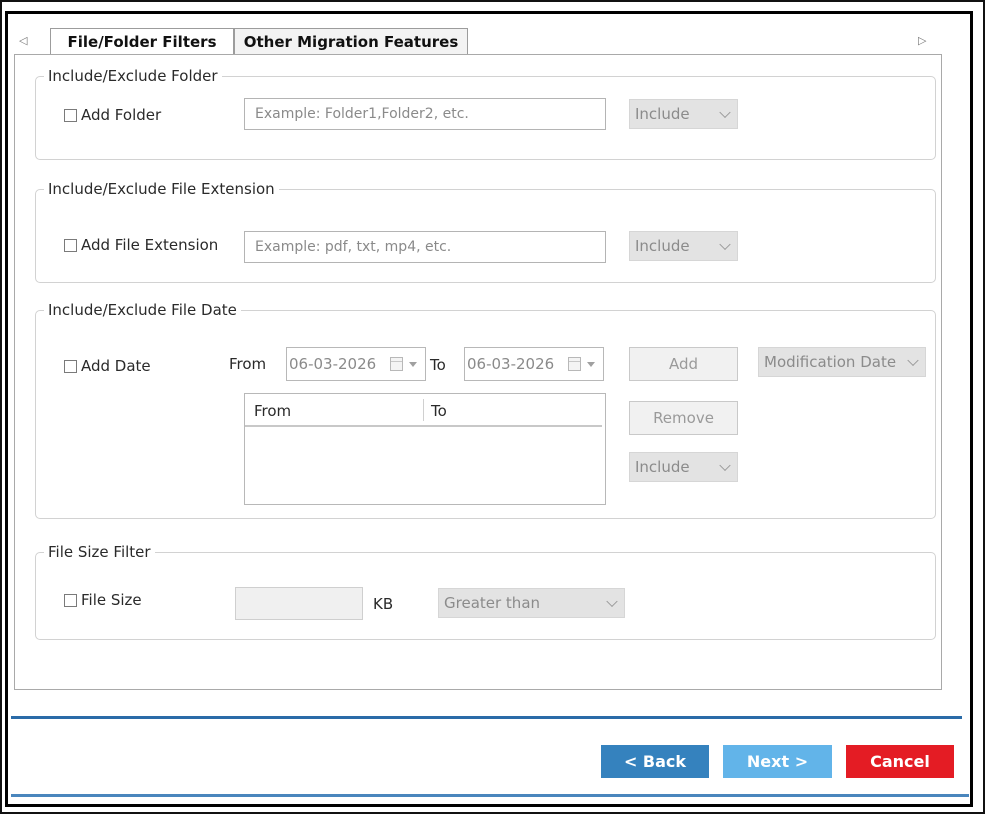 Image resolution: width=985 pixels, height=814 pixels. I want to click on bottom-separator, so click(490, 795).